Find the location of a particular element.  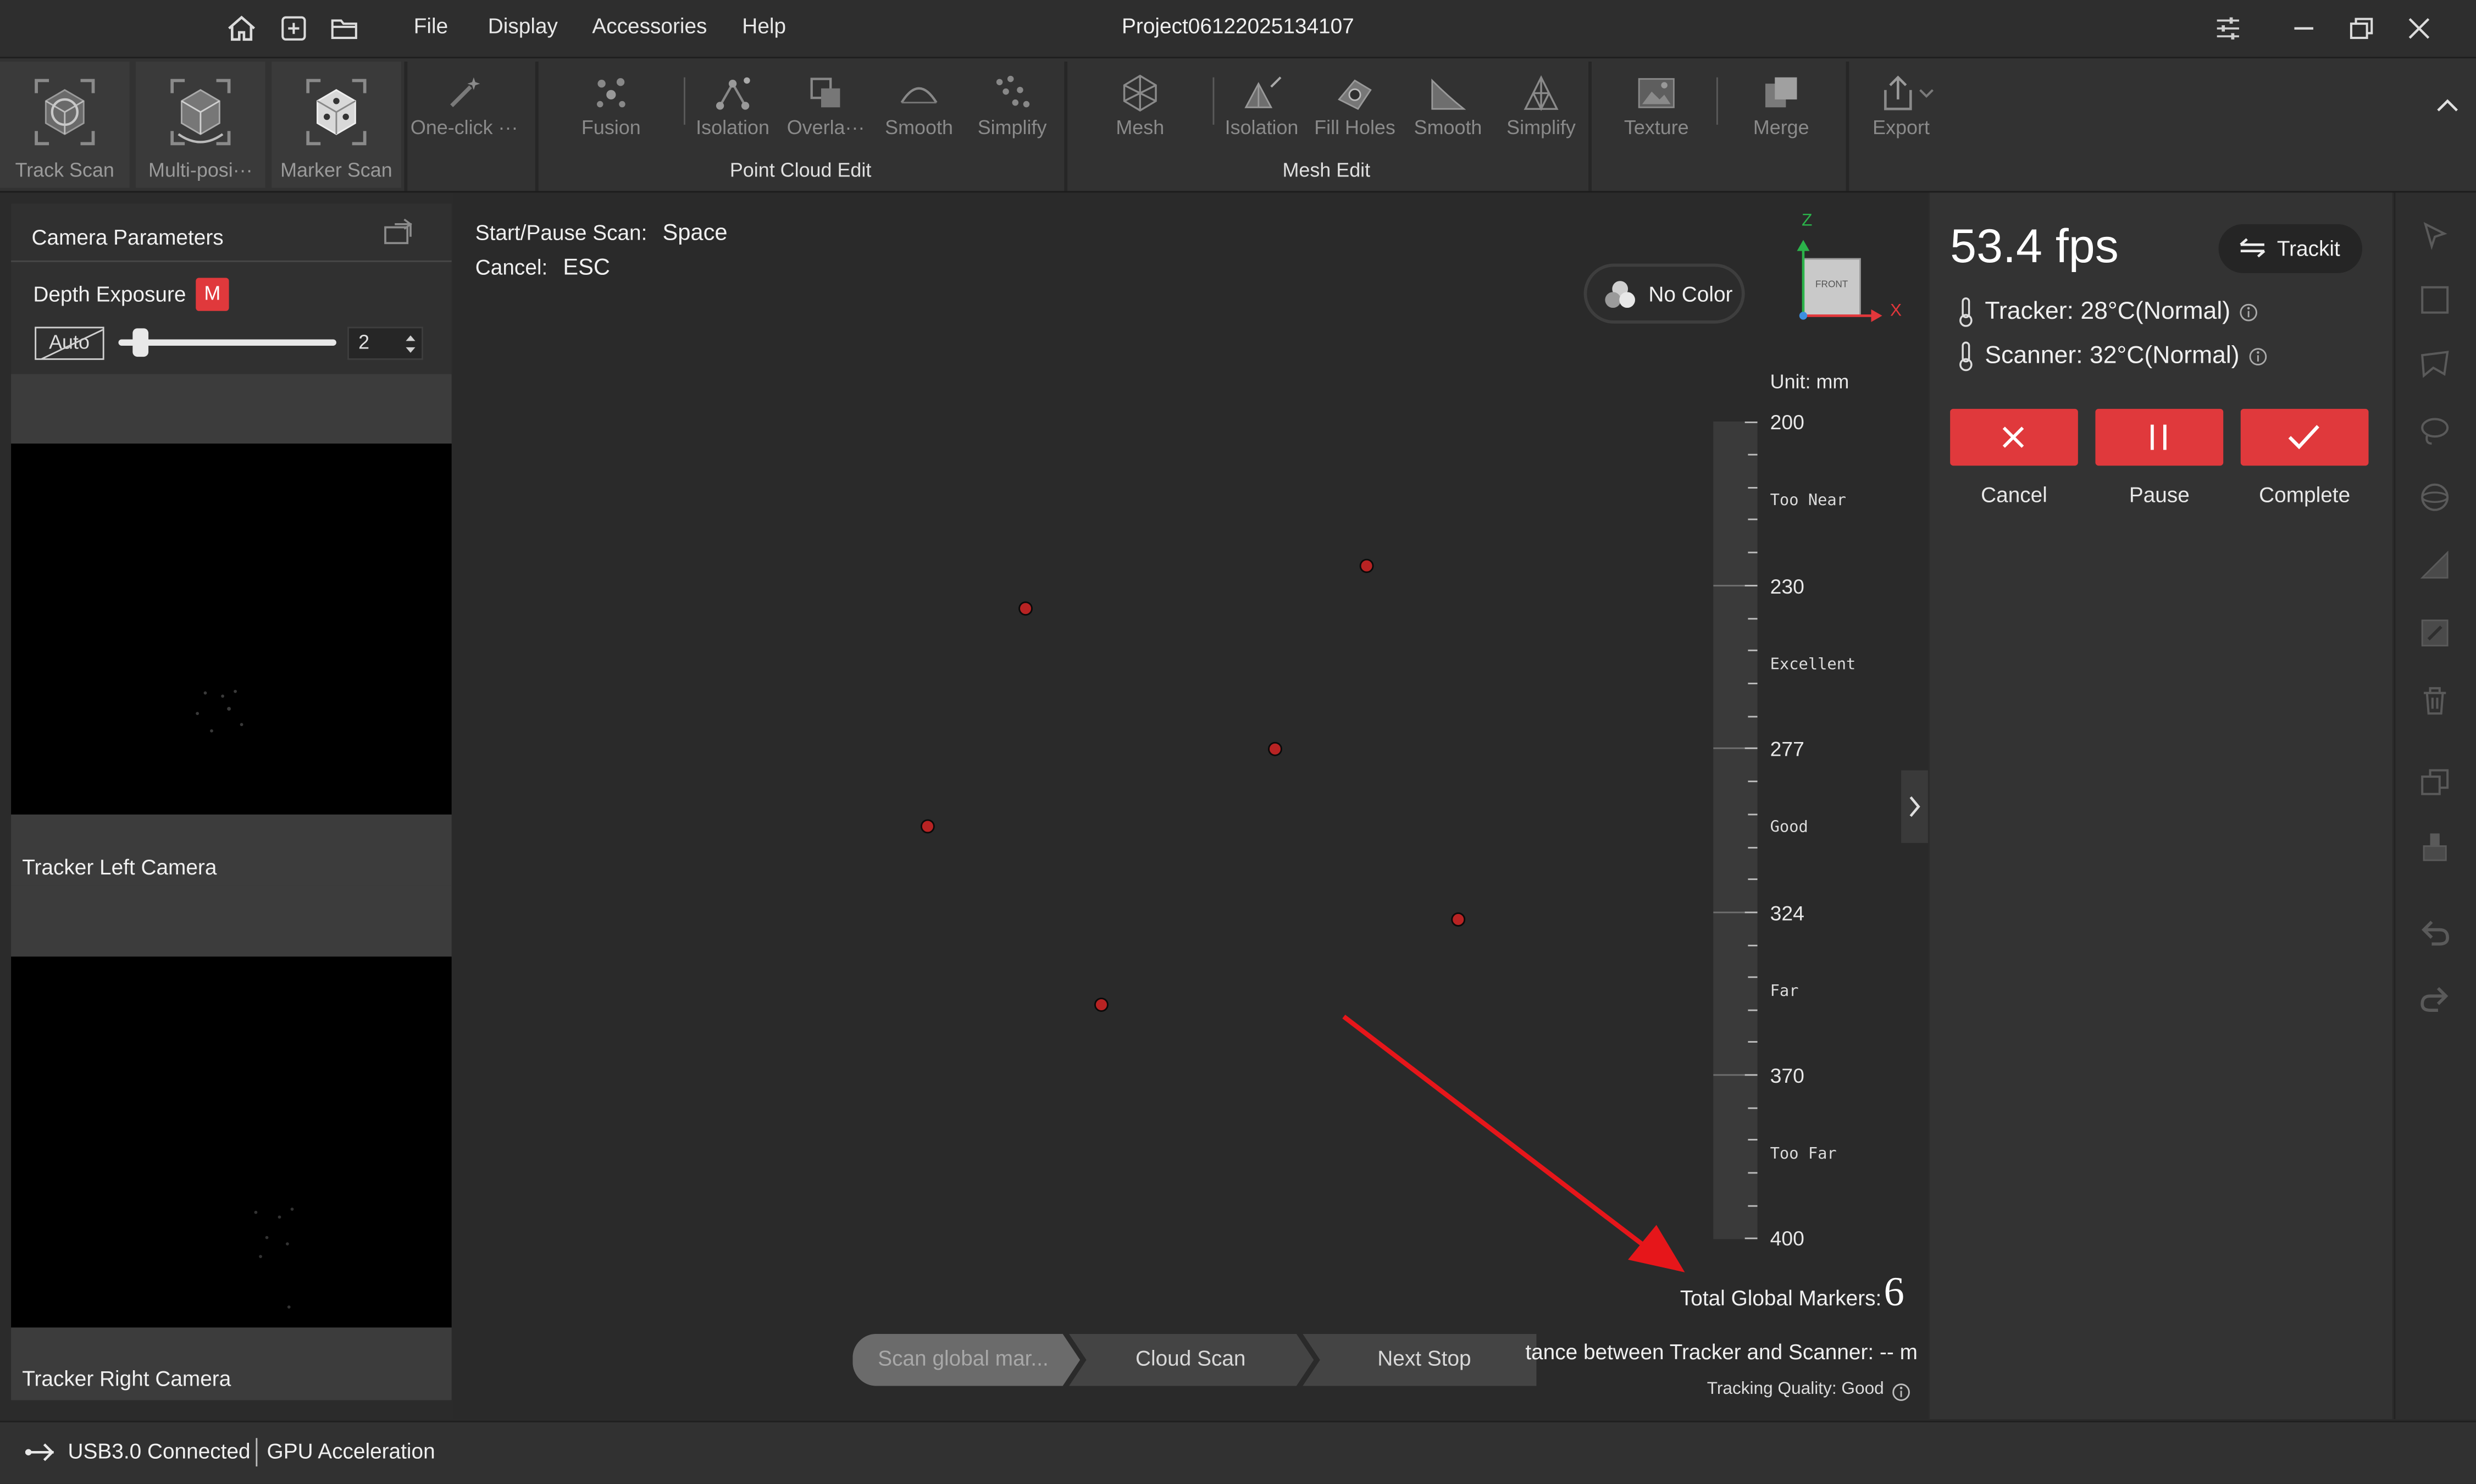

connection-status: USB3.0 Connected is located at coordinates (159, 1451).